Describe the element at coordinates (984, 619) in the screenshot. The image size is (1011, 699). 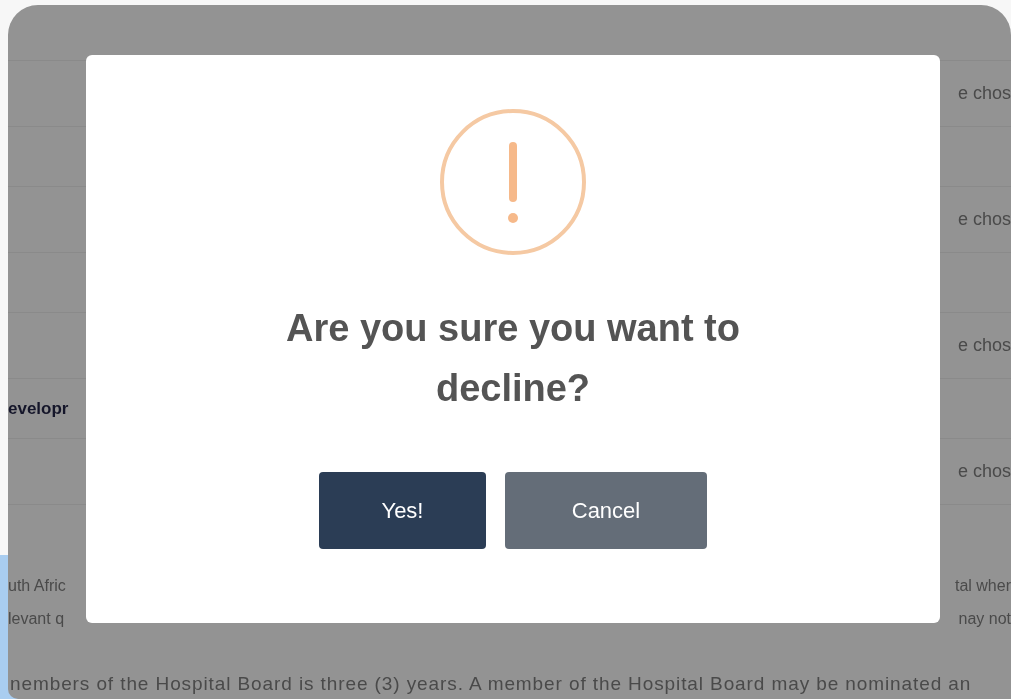
I see `paragraph-text: nay not` at that location.